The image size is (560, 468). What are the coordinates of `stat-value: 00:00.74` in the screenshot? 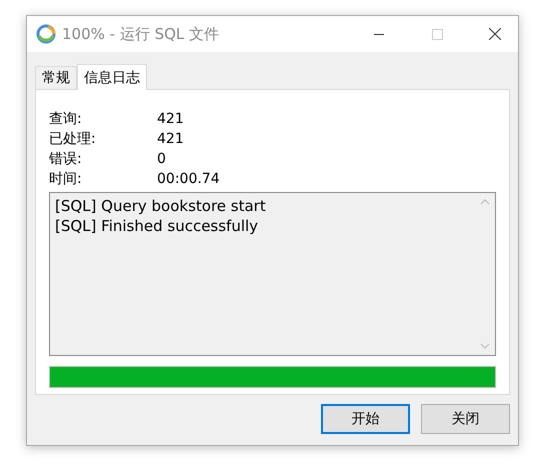 It's located at (188, 179).